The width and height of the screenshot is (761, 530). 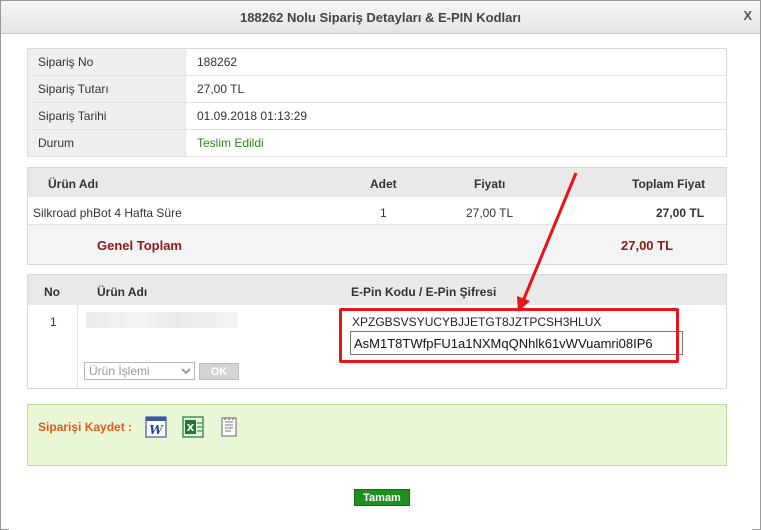 I want to click on word-icon: W, so click(x=156, y=427).